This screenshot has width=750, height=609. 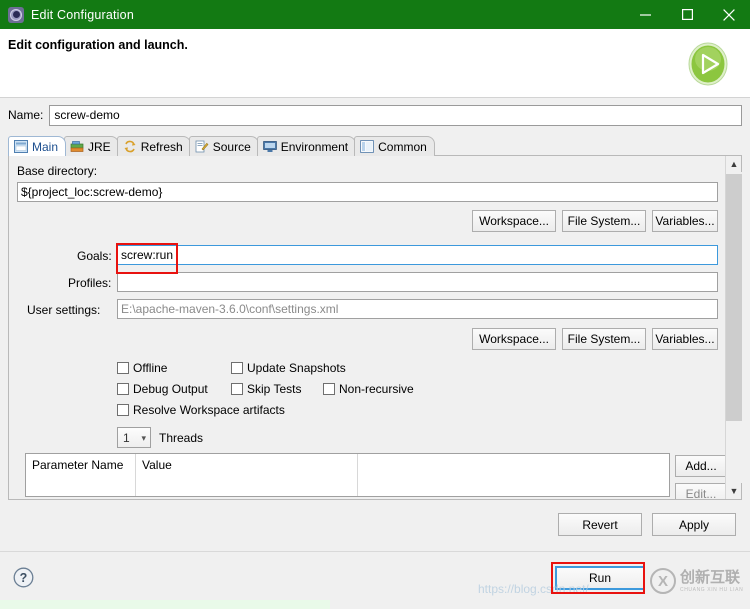 I want to click on title-bar: Edit Configuration, so click(x=375, y=14).